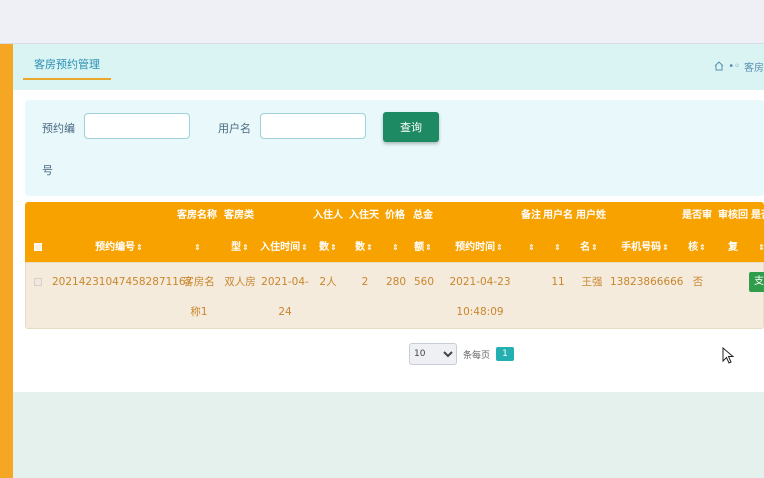 Image resolution: width=764 pixels, height=478 pixels. What do you see at coordinates (67, 67) in the screenshot?
I see `tab-room-booking: 客房预约管理` at bounding box center [67, 67].